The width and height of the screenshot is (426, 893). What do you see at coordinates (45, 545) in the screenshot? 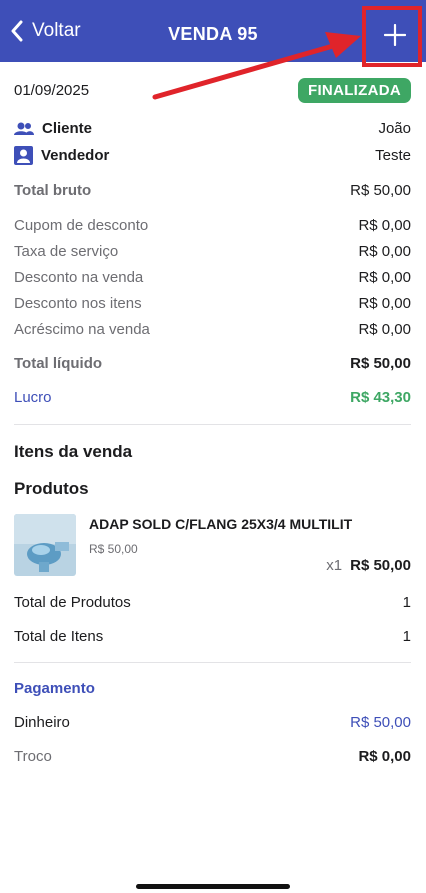
I see `product-thumbnail` at bounding box center [45, 545].